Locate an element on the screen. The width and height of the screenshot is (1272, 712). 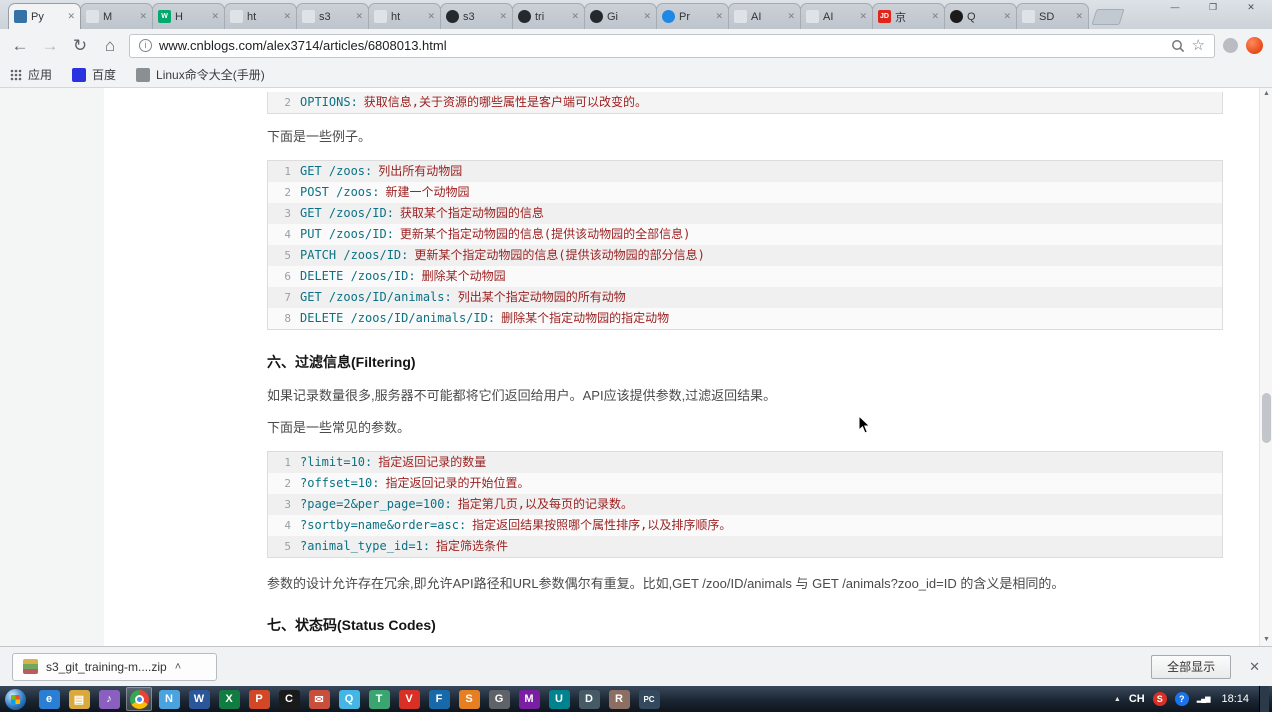
tab-label: Q is located at coordinates (971, 16).